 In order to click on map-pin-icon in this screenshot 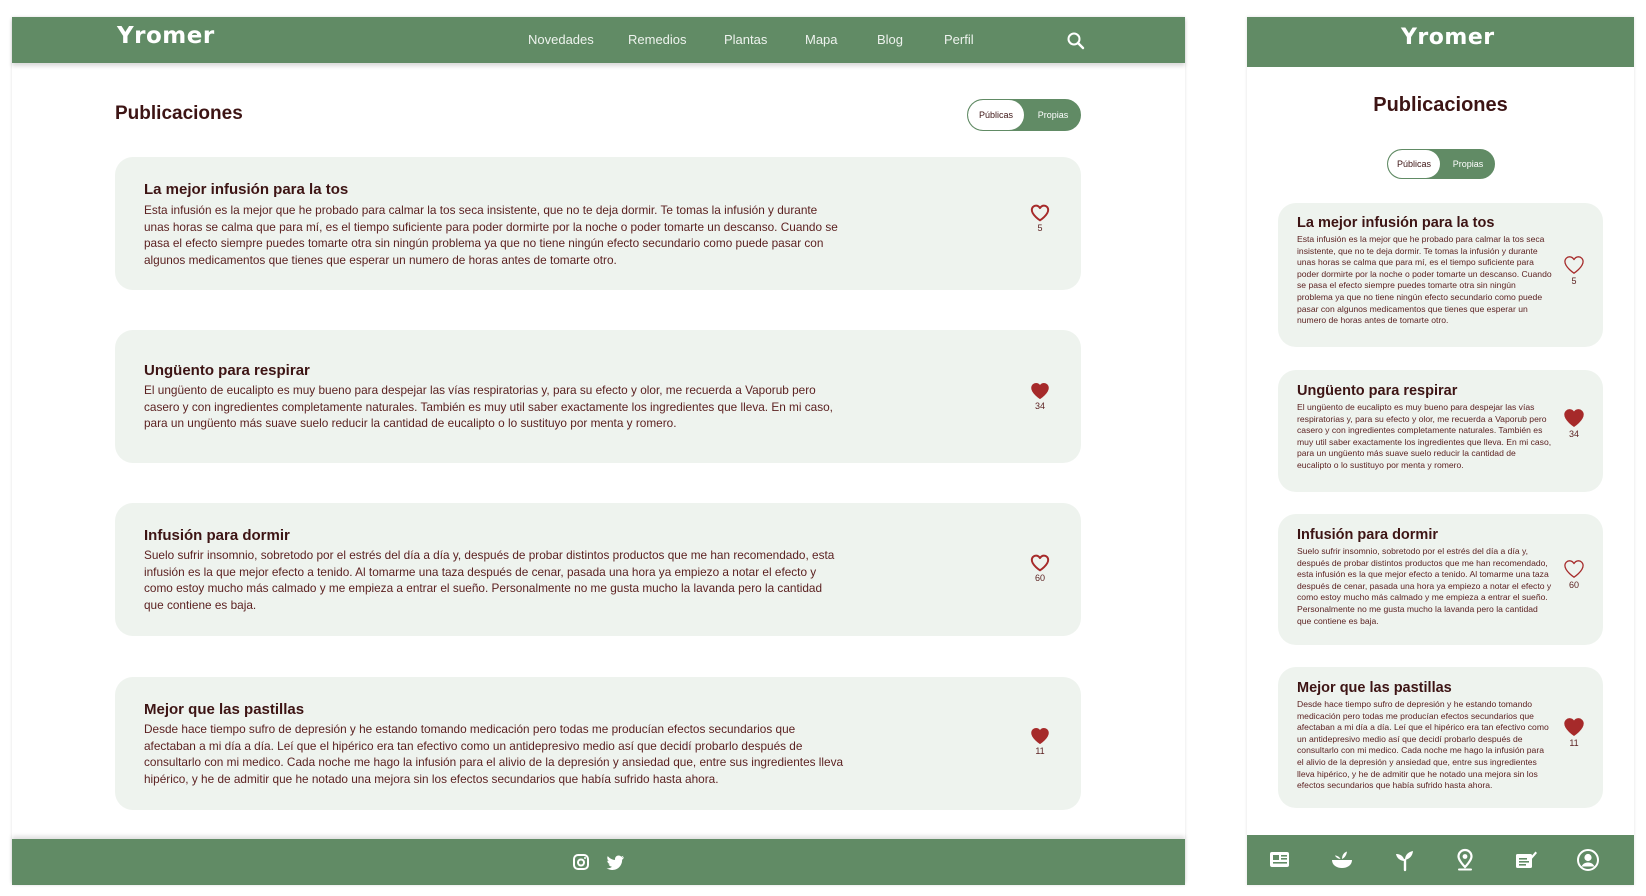, I will do `click(1465, 860)`.